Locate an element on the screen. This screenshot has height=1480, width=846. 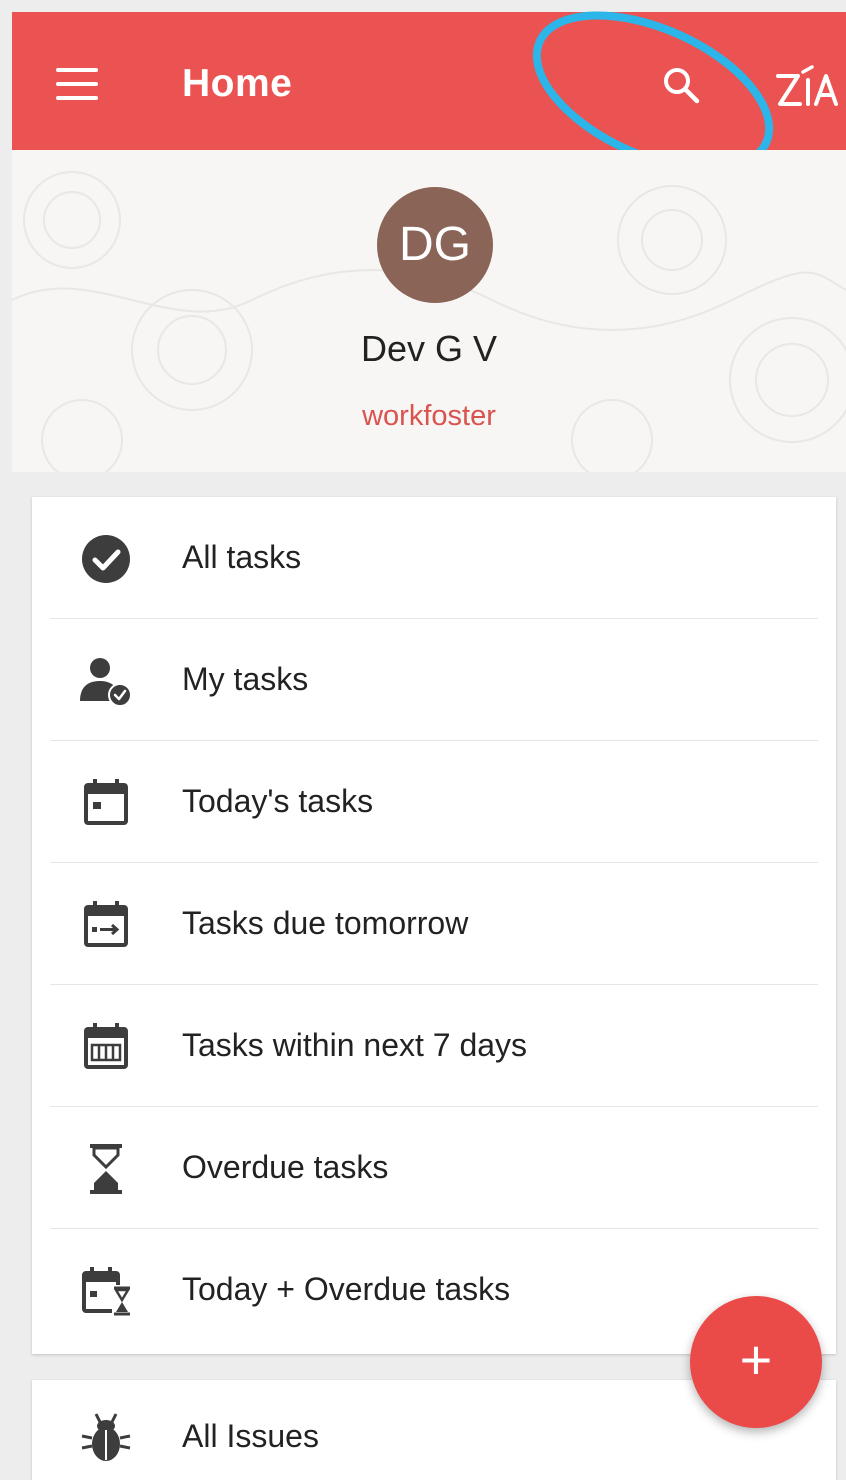
menu-icon is located at coordinates (78, 88).